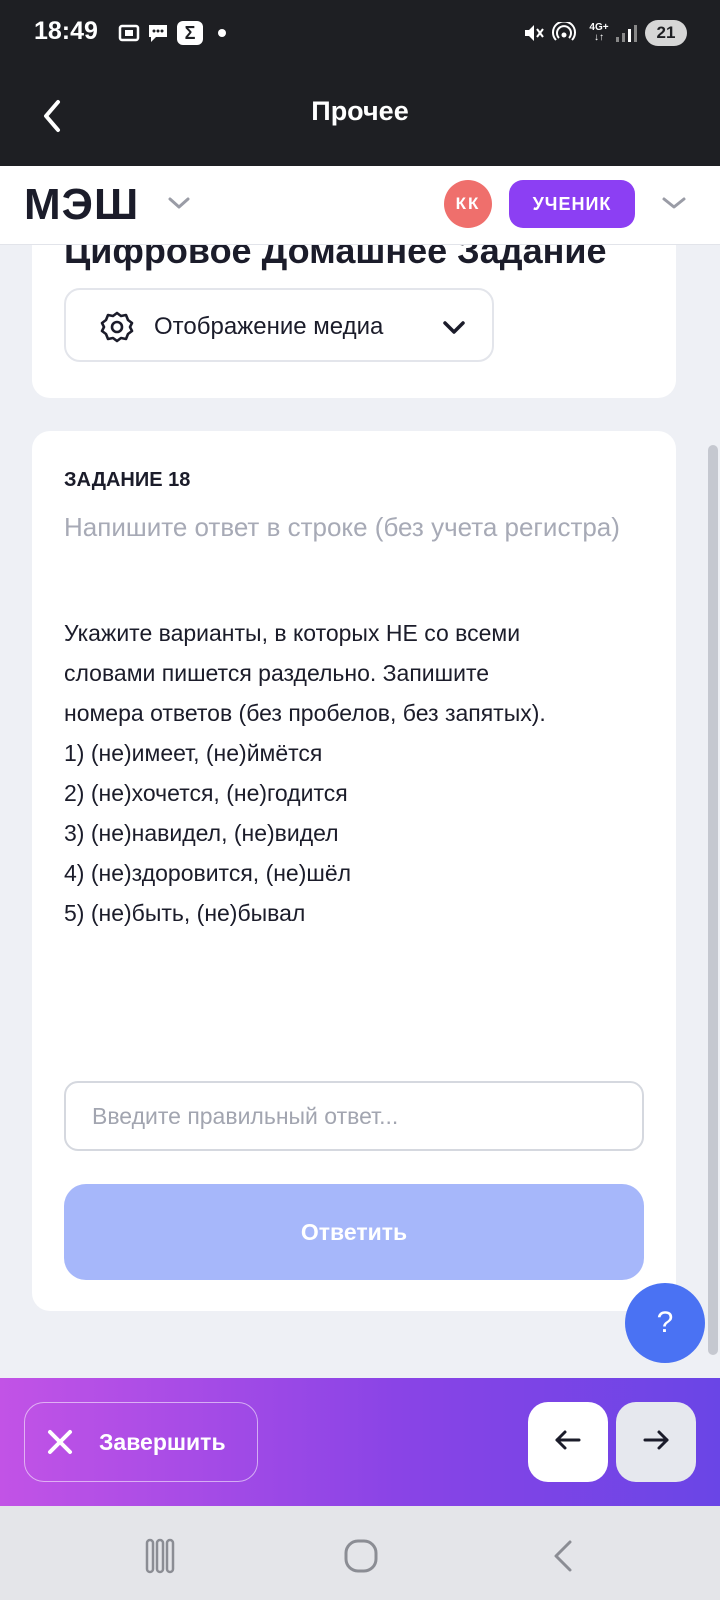 The image size is (720, 1600). What do you see at coordinates (665, 1323) in the screenshot?
I see `help-button: ?` at bounding box center [665, 1323].